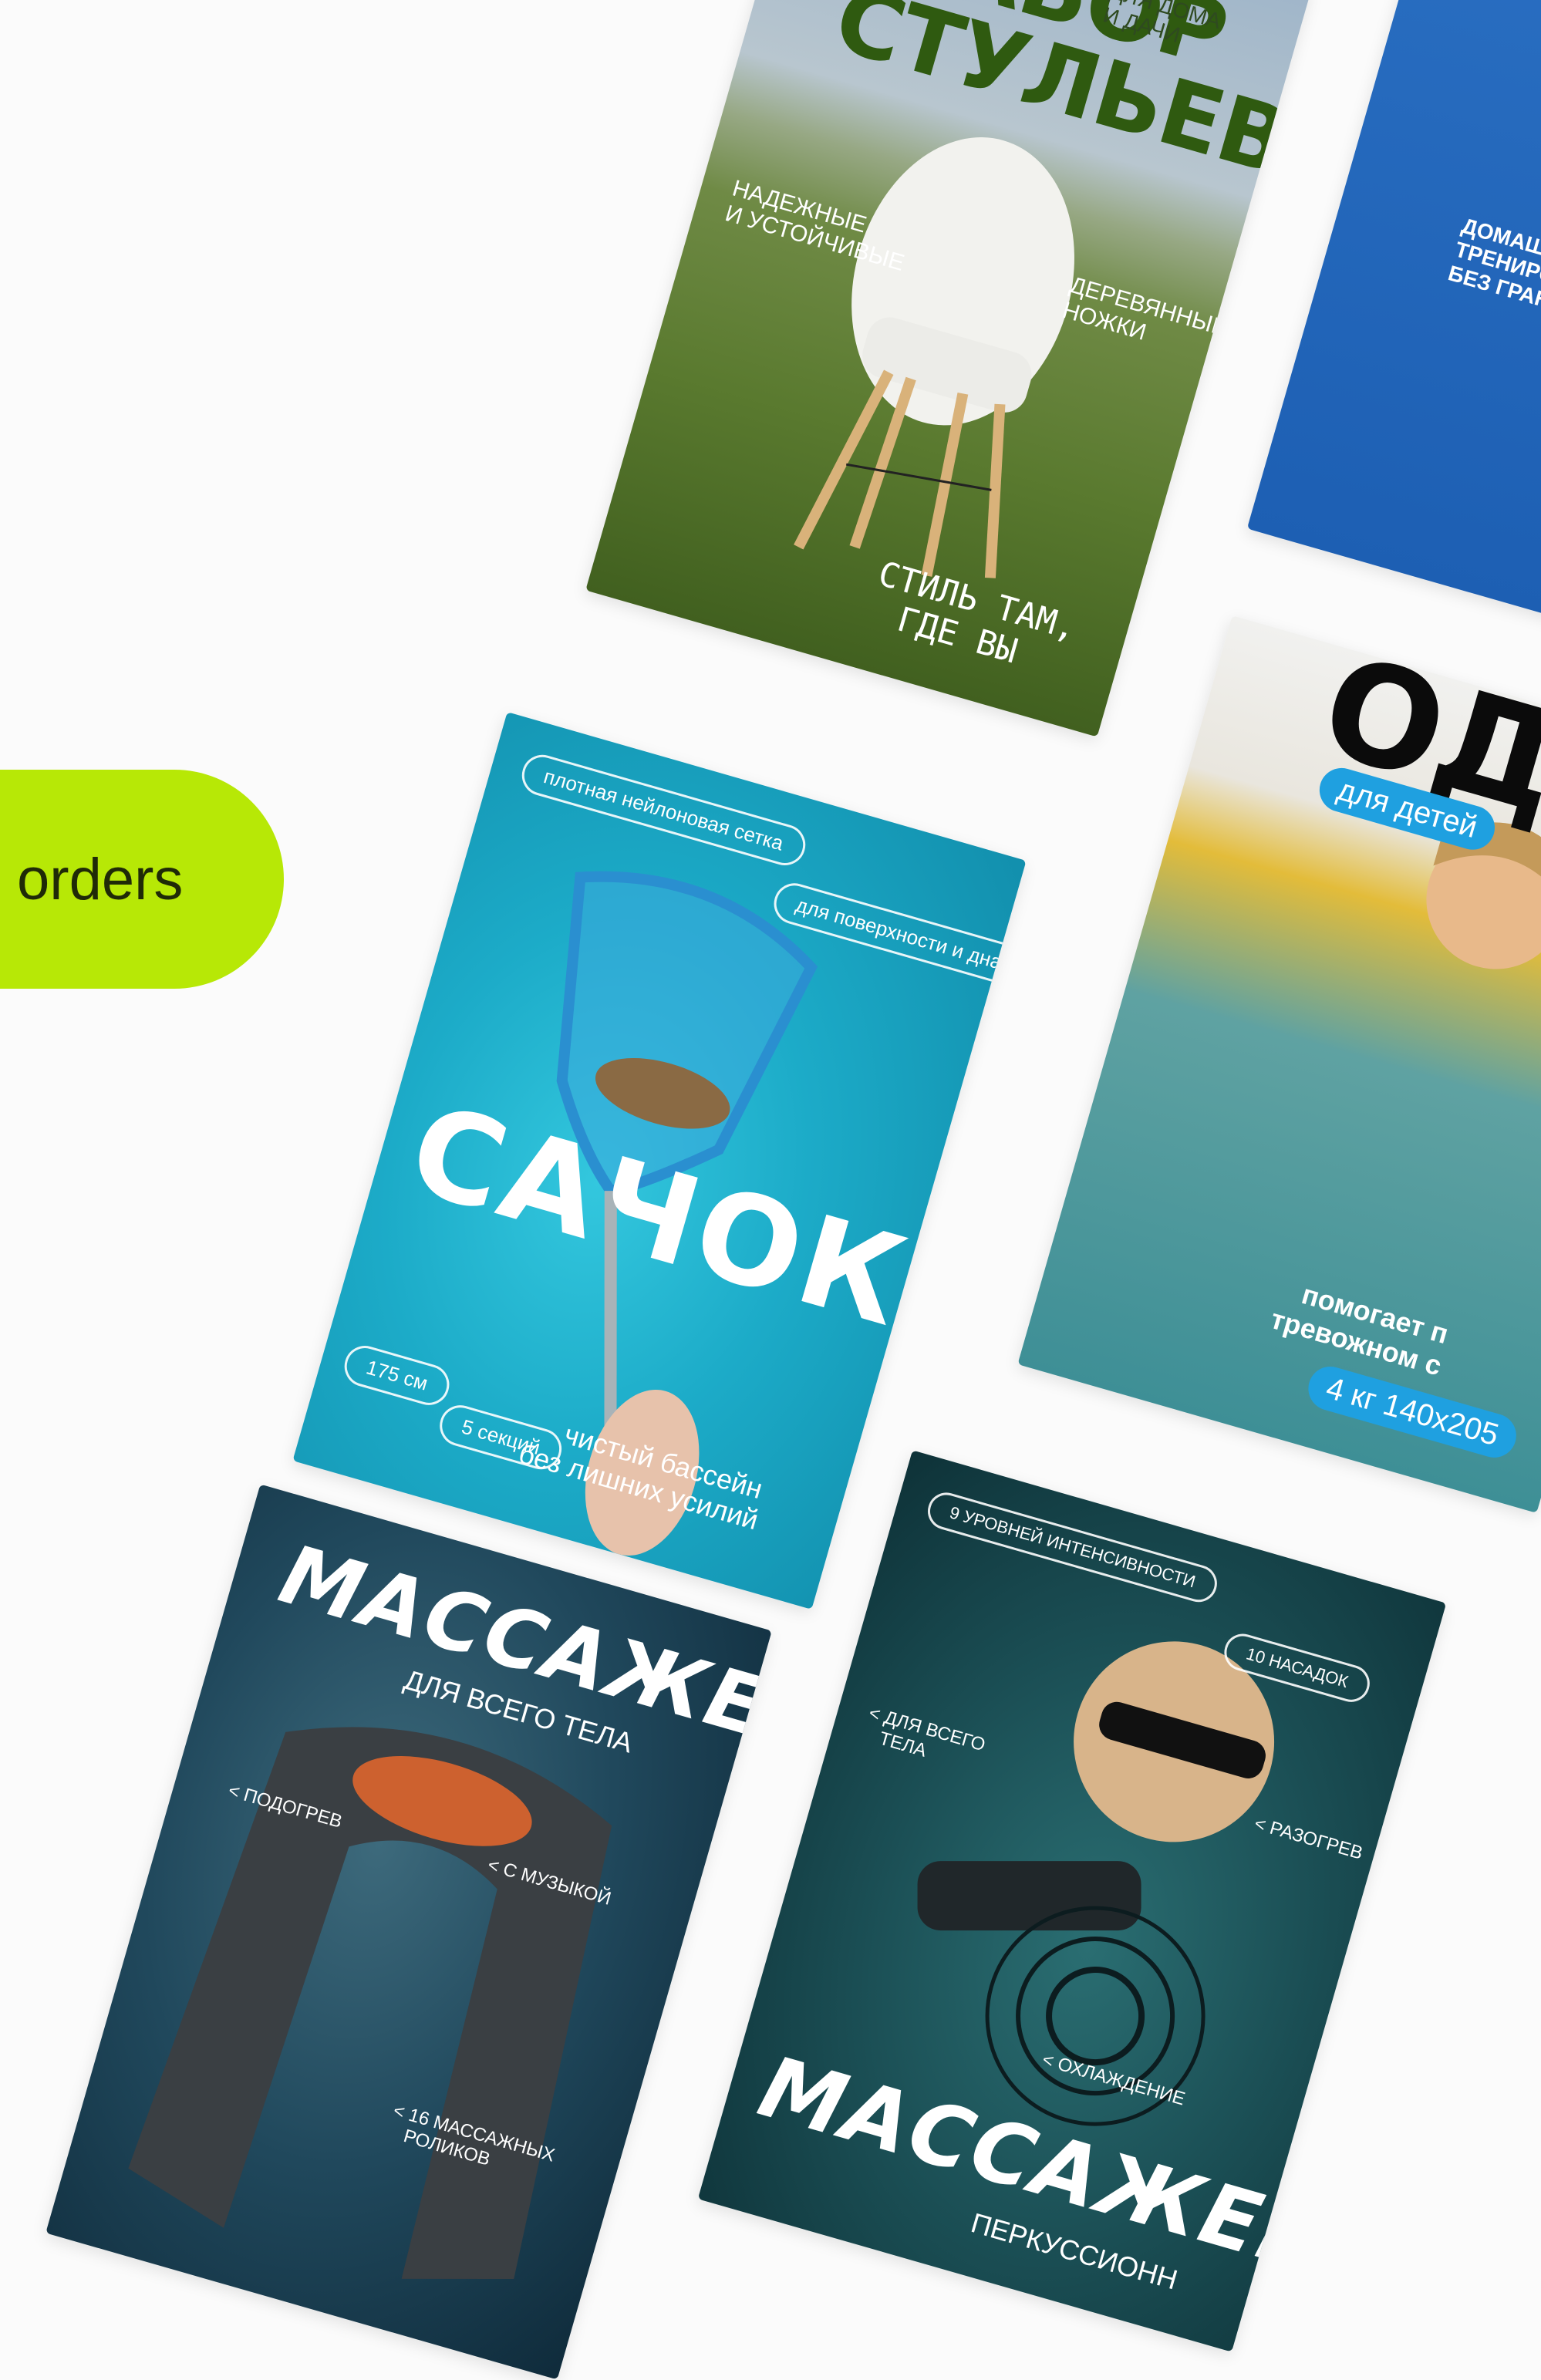  I want to click on orders-tab: orders, so click(142, 880).